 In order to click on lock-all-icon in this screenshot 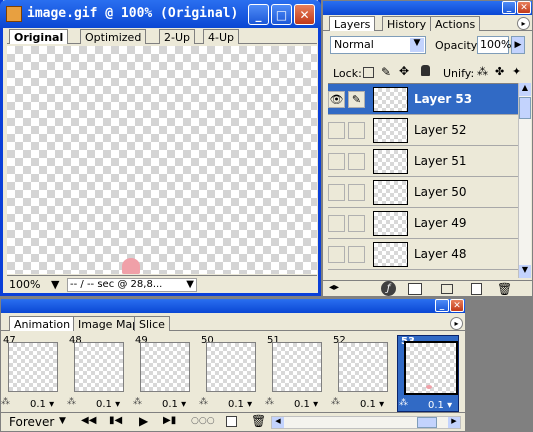, I will do `click(425, 70)`.